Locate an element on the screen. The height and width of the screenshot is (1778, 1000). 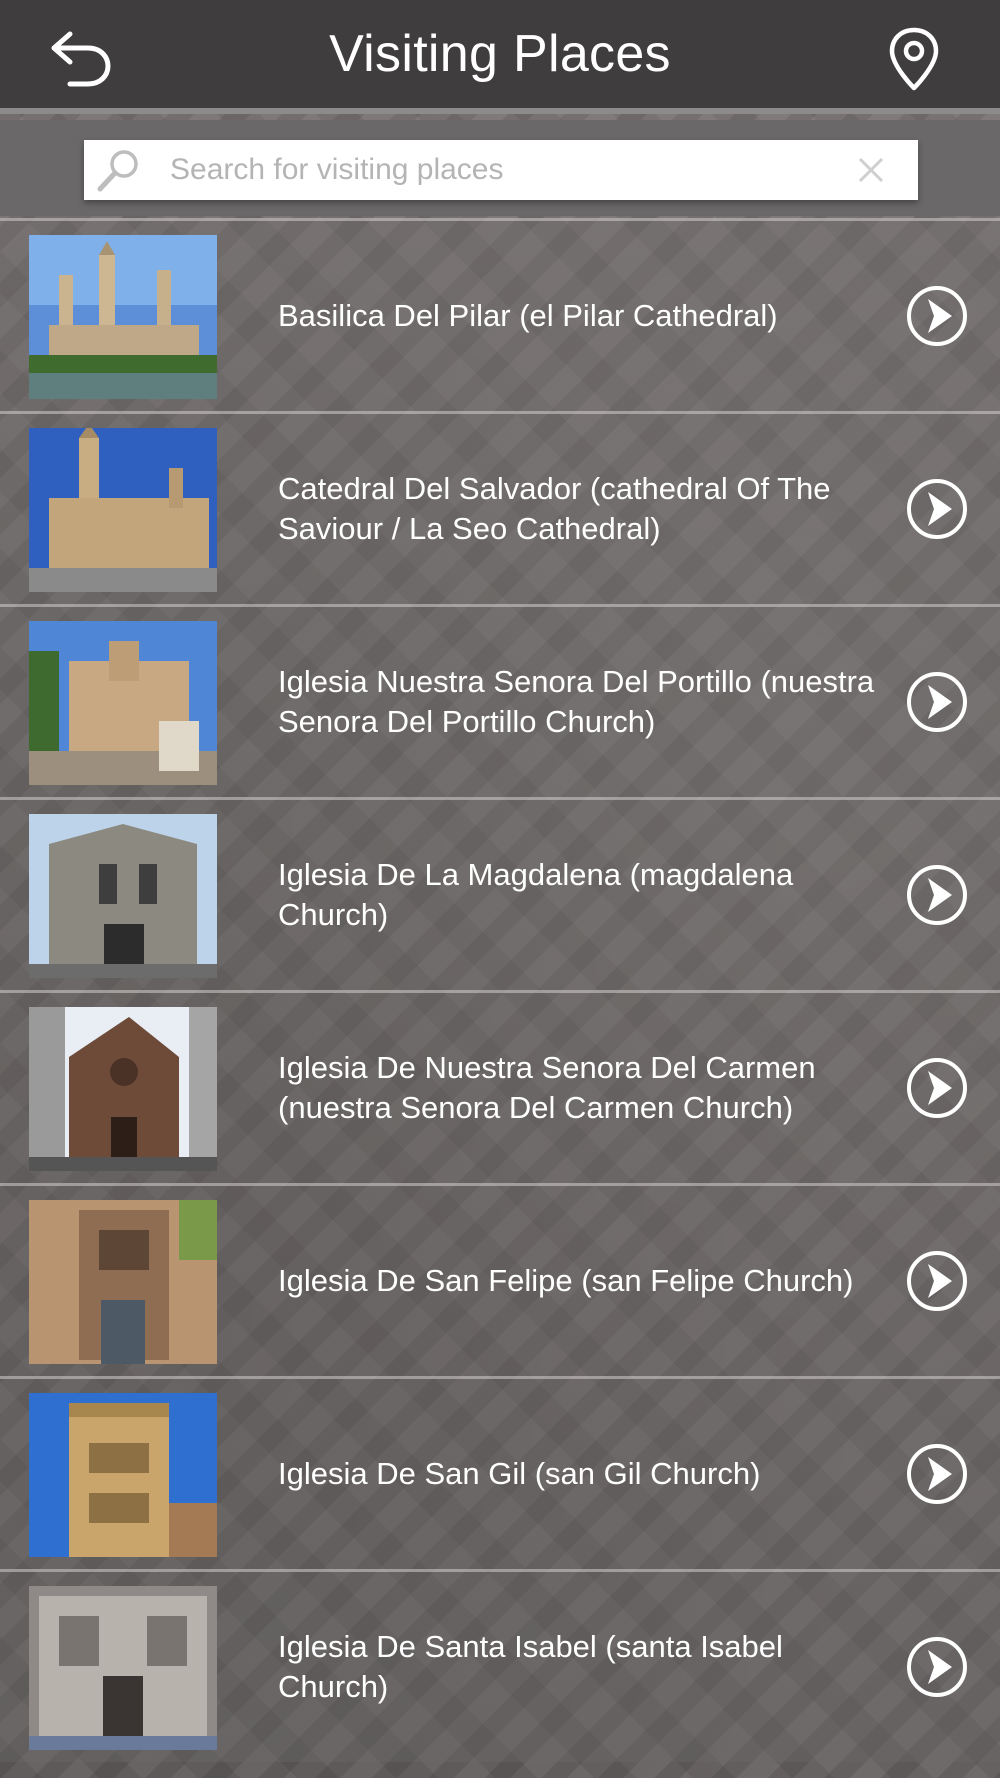
location-button is located at coordinates (914, 59).